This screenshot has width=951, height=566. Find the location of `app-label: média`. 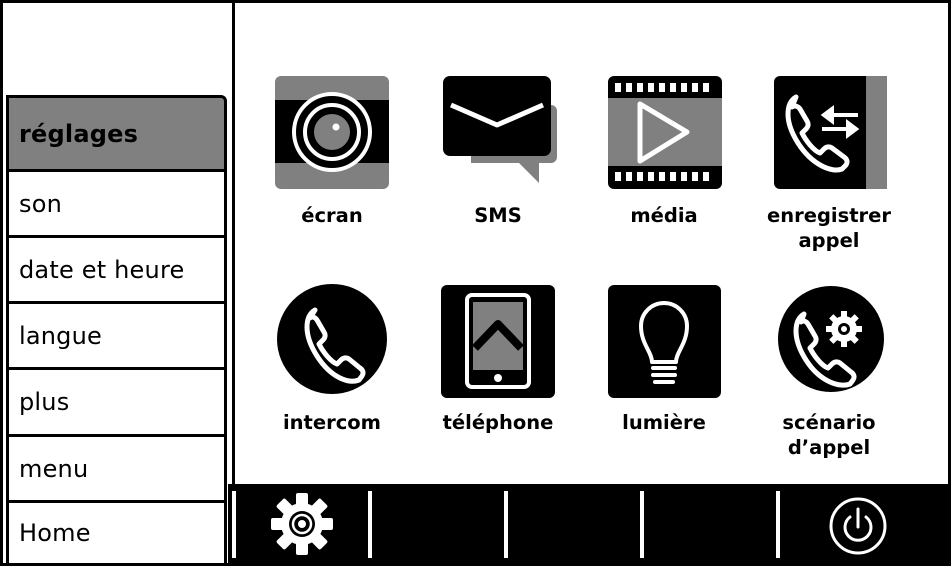

app-label: média is located at coordinates (664, 215).